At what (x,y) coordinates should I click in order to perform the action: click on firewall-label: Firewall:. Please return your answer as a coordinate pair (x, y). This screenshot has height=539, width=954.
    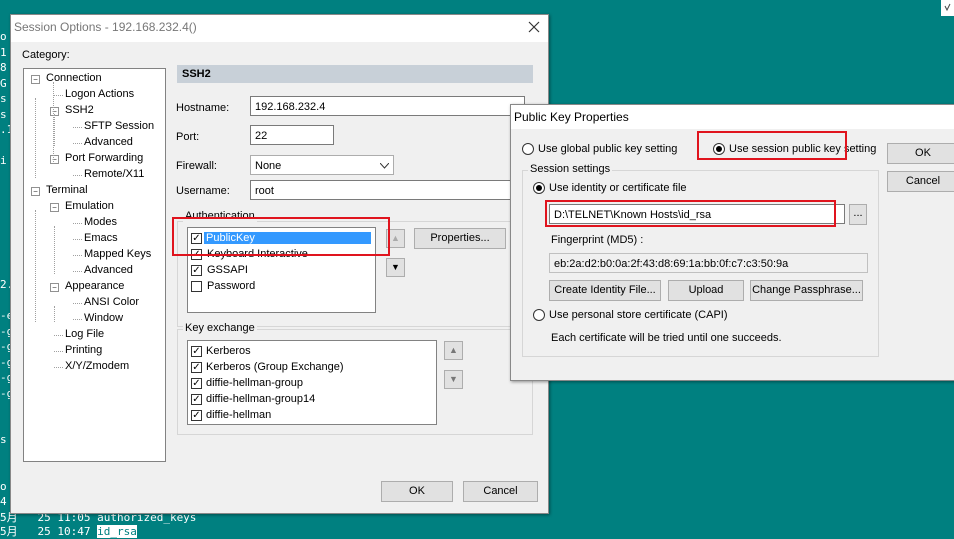
    Looking at the image, I should click on (196, 166).